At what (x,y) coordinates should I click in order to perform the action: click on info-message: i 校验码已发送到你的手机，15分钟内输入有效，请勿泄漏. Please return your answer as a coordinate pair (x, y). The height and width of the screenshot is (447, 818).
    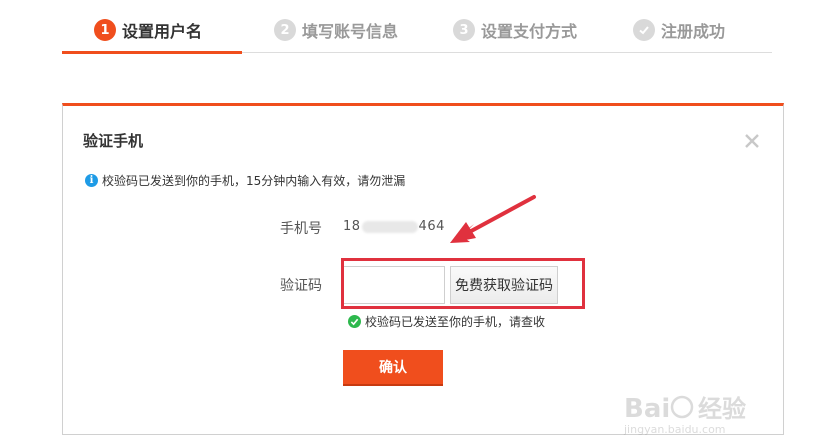
    Looking at the image, I should click on (245, 180).